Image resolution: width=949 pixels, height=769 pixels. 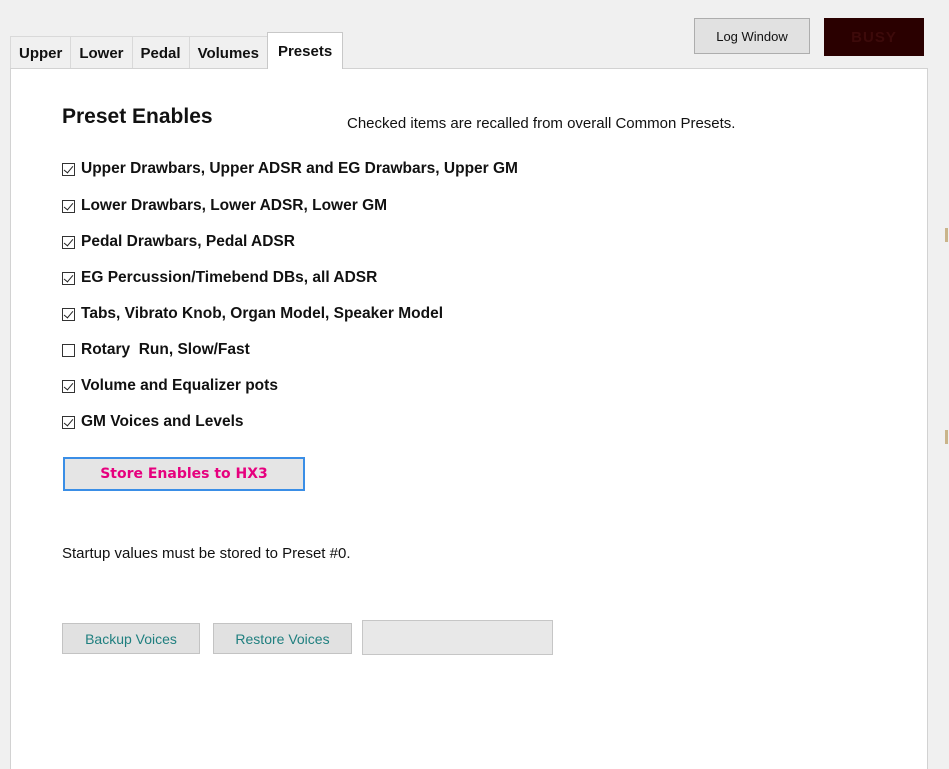 I want to click on busy-indicator: BUSY, so click(x=874, y=37).